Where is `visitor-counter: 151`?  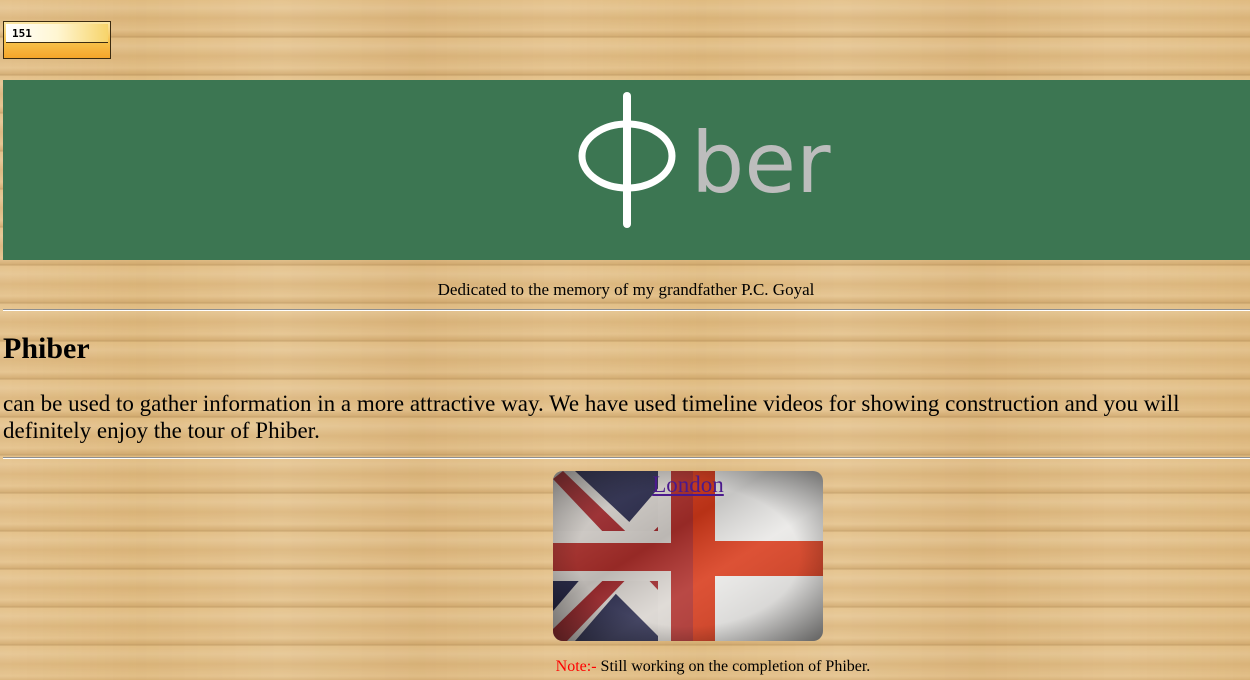
visitor-counter: 151 is located at coordinates (57, 40).